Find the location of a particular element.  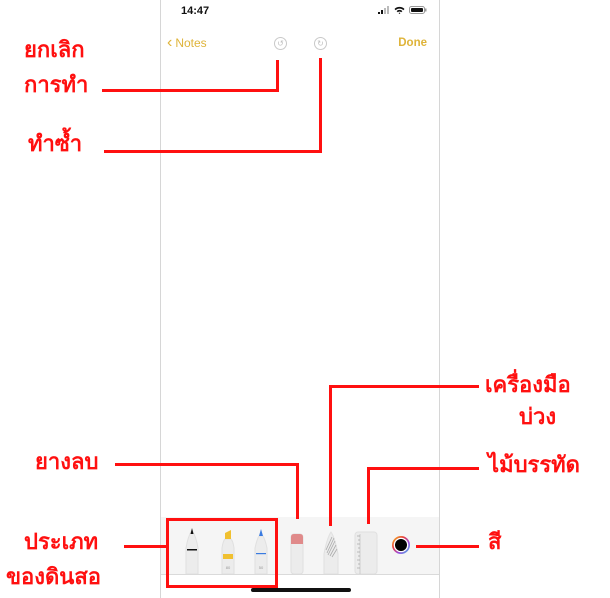

marker-size-label: 80 is located at coordinates (228, 567).